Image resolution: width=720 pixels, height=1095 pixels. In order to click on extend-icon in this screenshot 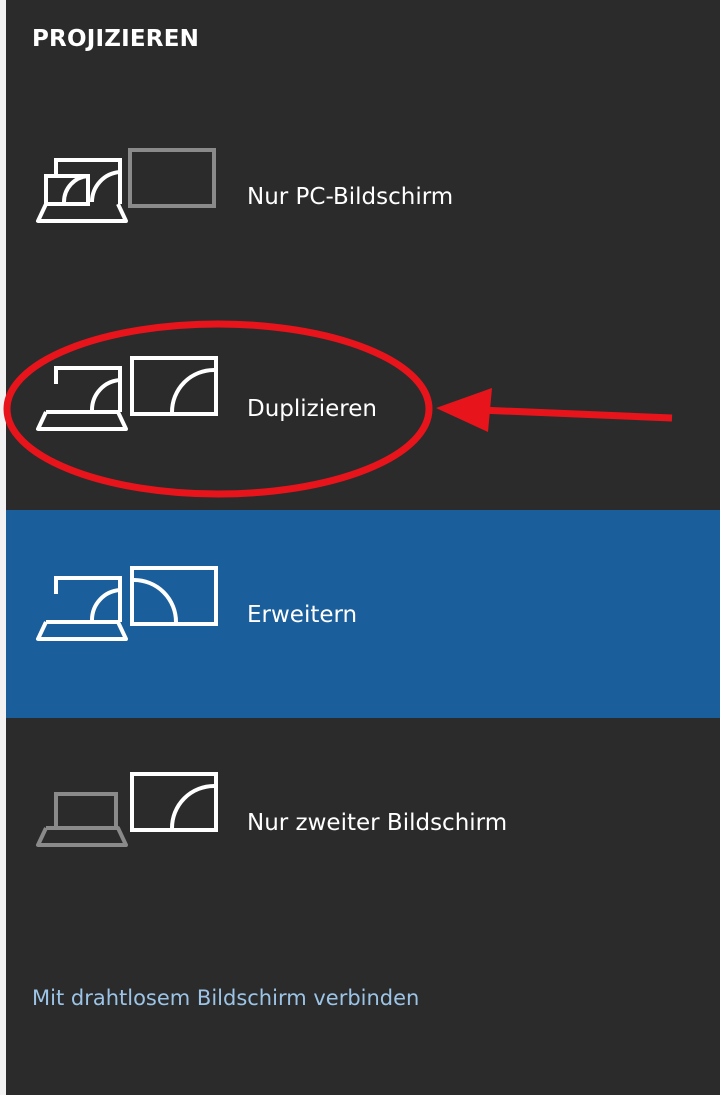, I will do `click(127, 603)`.